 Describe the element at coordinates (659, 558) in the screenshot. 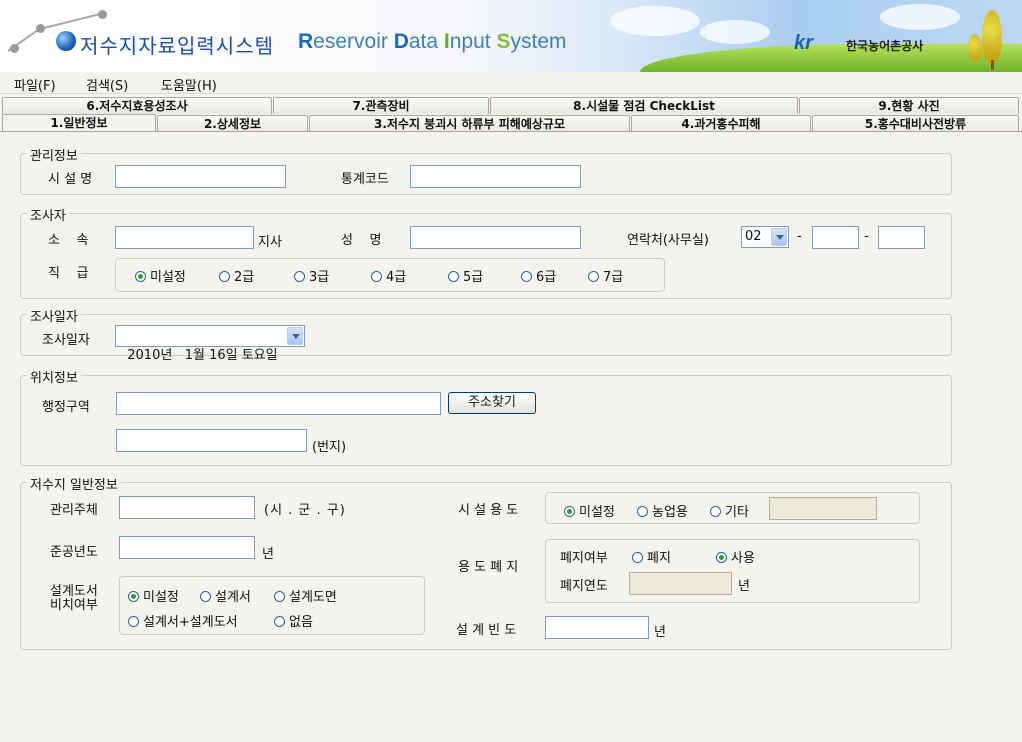

I see `radio-label: 폐지` at that location.